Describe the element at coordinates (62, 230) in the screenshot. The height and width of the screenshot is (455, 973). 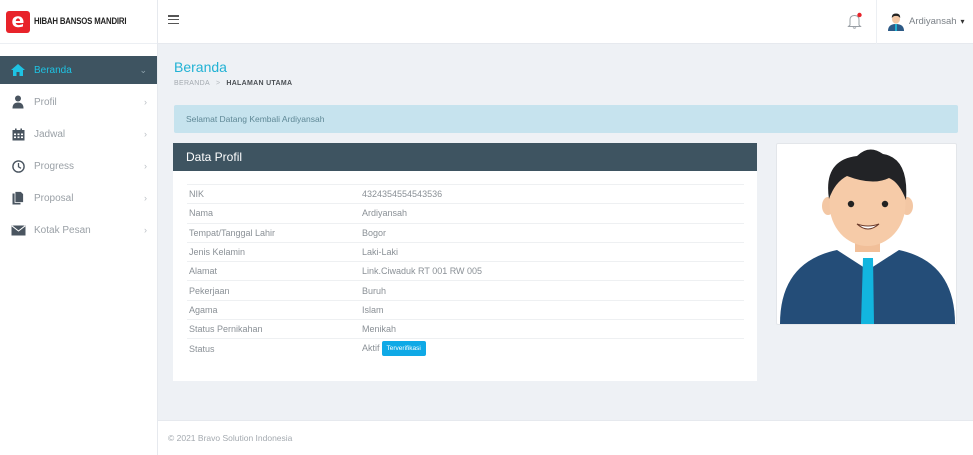
I see `sidebar-item-label: Kotak Pesan` at that location.